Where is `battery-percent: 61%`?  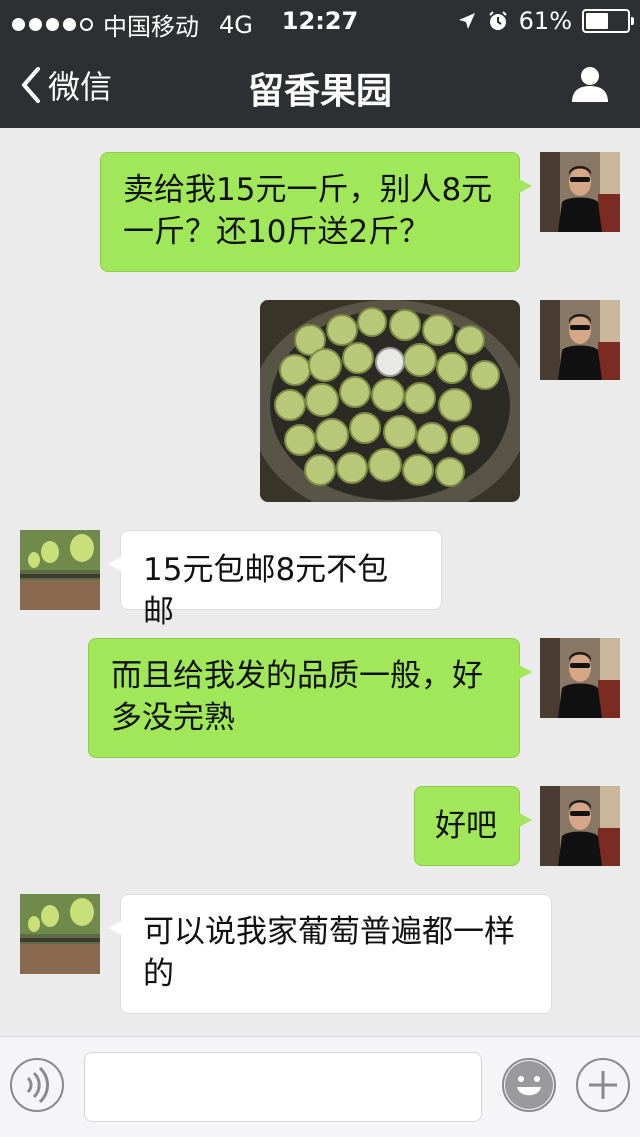
battery-percent: 61% is located at coordinates (545, 21).